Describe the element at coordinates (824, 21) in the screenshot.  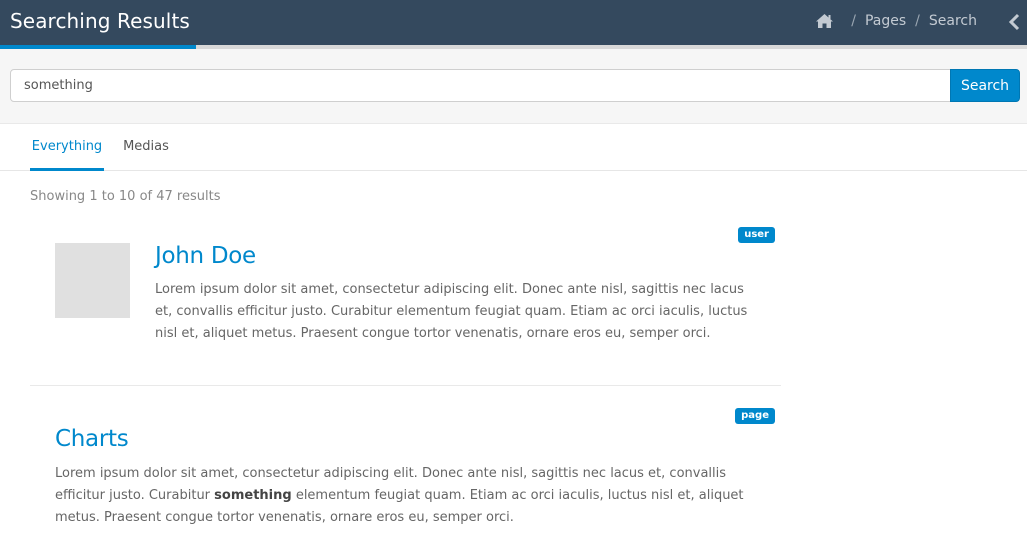
I see `home-icon` at that location.